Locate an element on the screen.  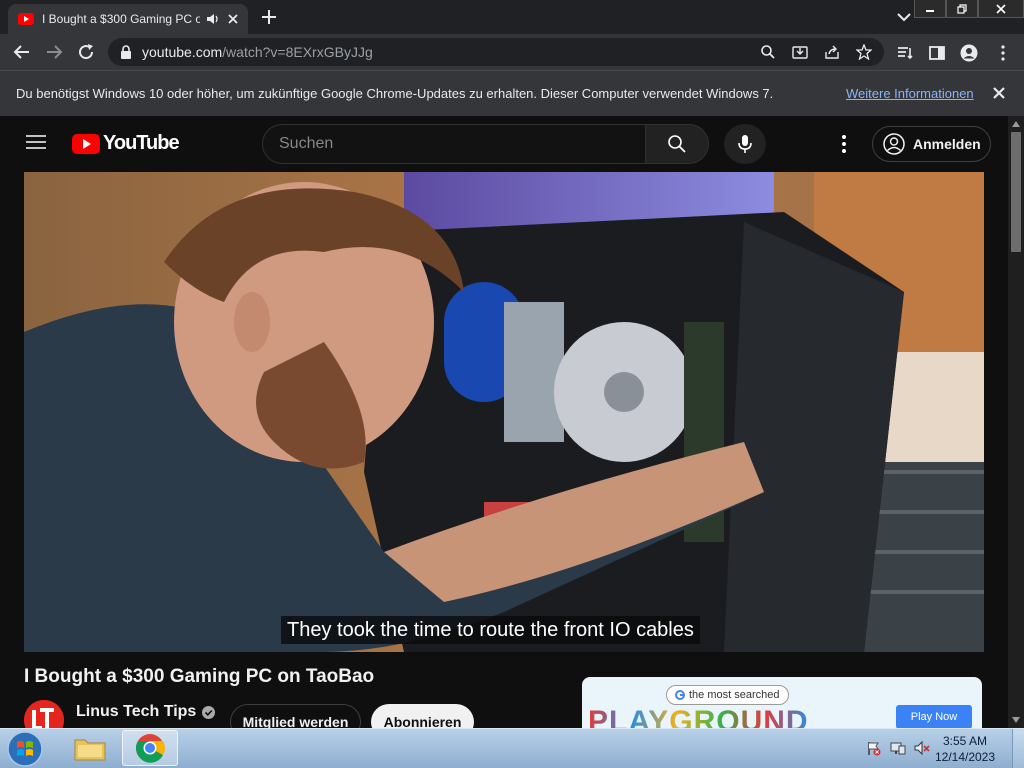
youtube-favicon-icon is located at coordinates (26, 19).